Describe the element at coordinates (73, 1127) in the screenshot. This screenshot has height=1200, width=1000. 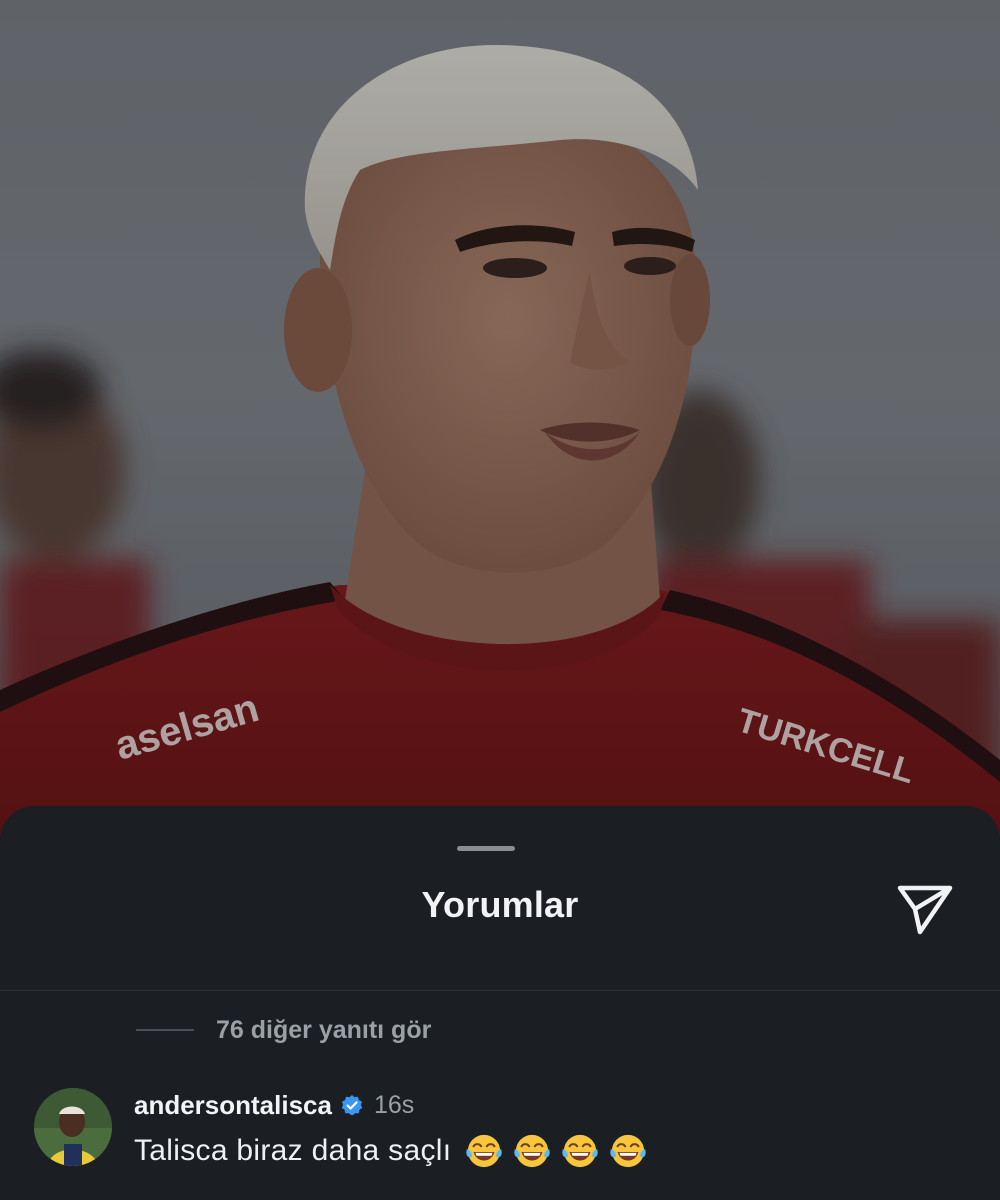
I see `avatar` at that location.